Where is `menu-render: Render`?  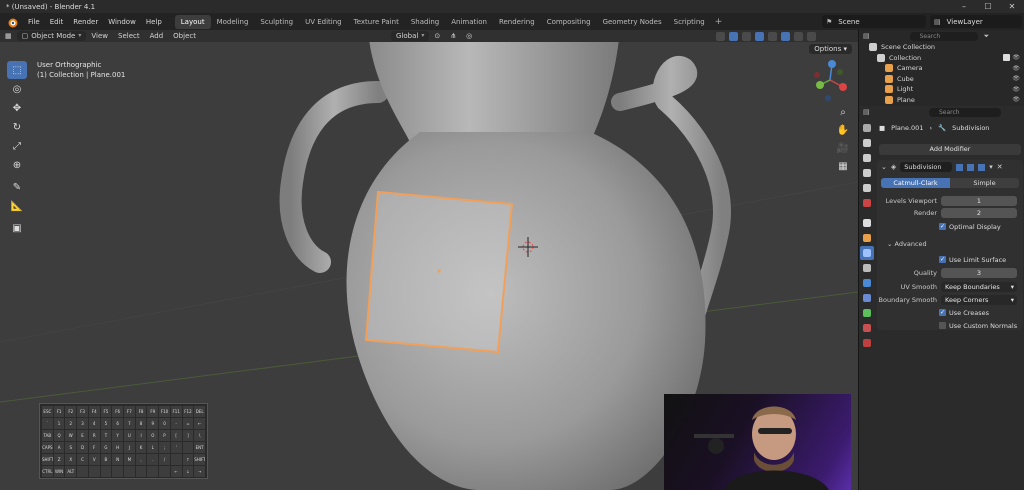 menu-render: Render is located at coordinates (85, 22).